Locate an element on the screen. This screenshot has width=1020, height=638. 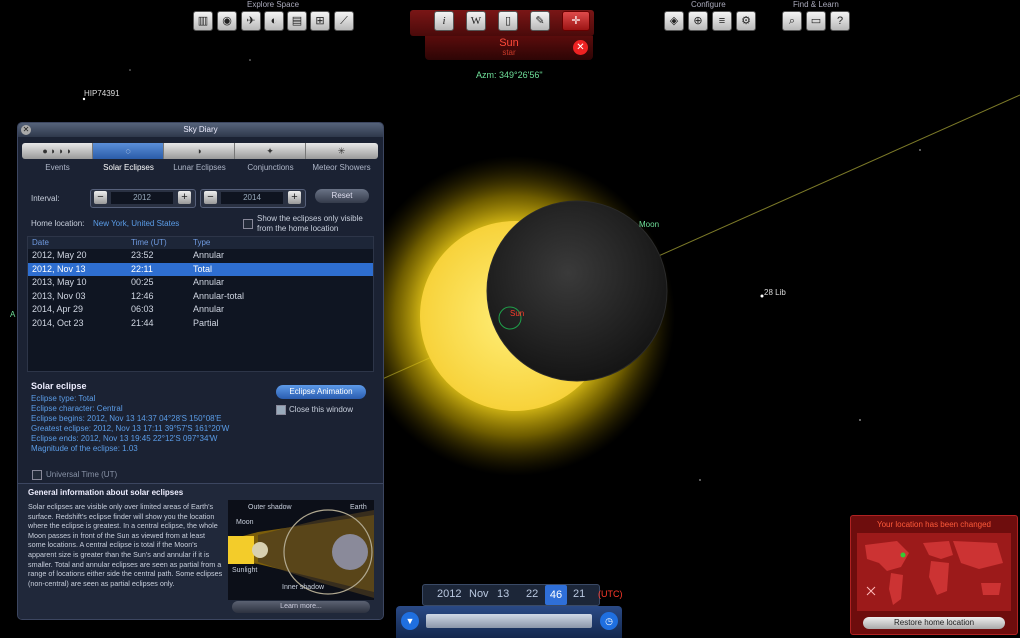
only-home-label-2: from the home location is located at coordinates (298, 228).